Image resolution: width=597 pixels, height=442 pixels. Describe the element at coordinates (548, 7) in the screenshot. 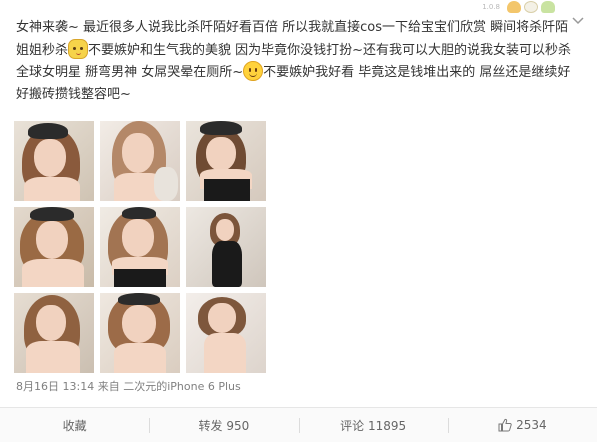

I see `cake-icon` at that location.